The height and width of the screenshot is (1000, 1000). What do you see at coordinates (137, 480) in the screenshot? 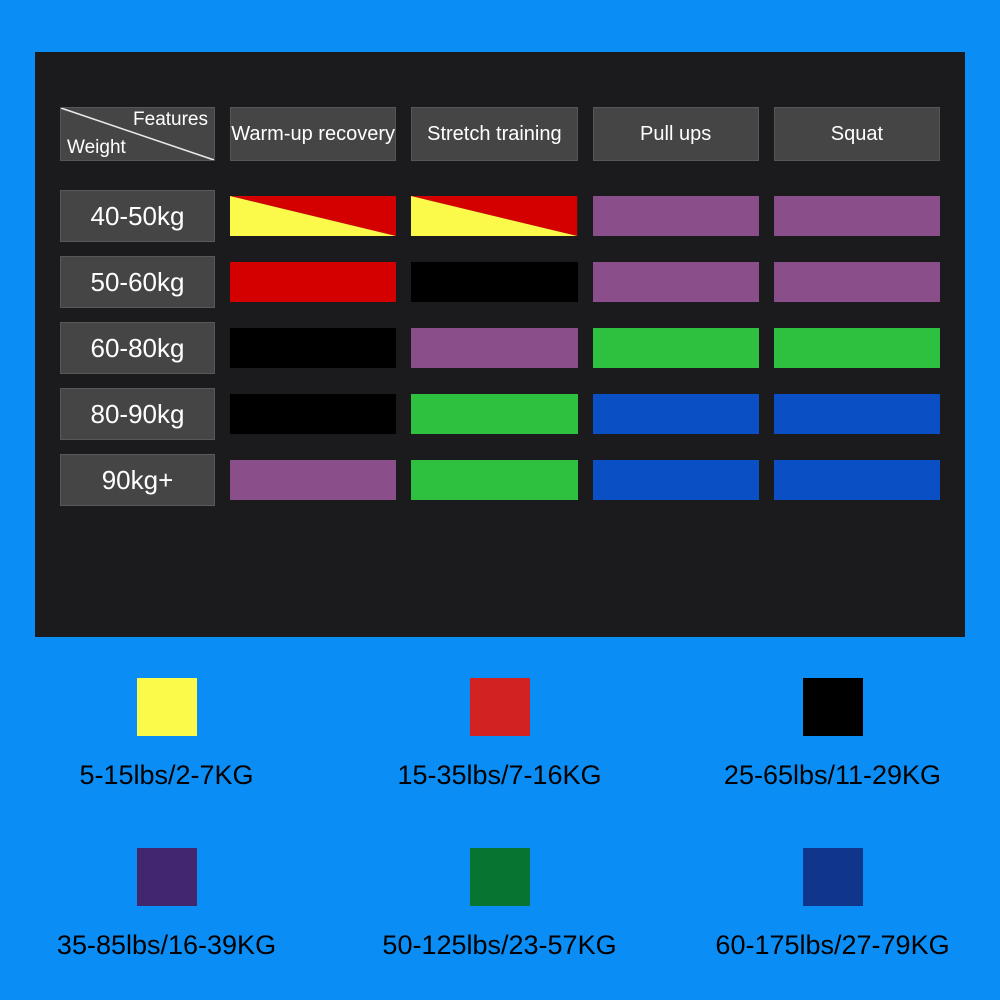
I see `row-weight-label: 90kg+` at bounding box center [137, 480].